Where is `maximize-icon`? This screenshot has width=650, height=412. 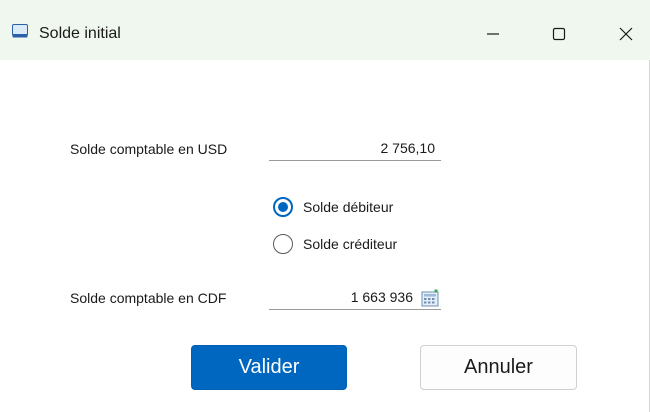 maximize-icon is located at coordinates (559, 34).